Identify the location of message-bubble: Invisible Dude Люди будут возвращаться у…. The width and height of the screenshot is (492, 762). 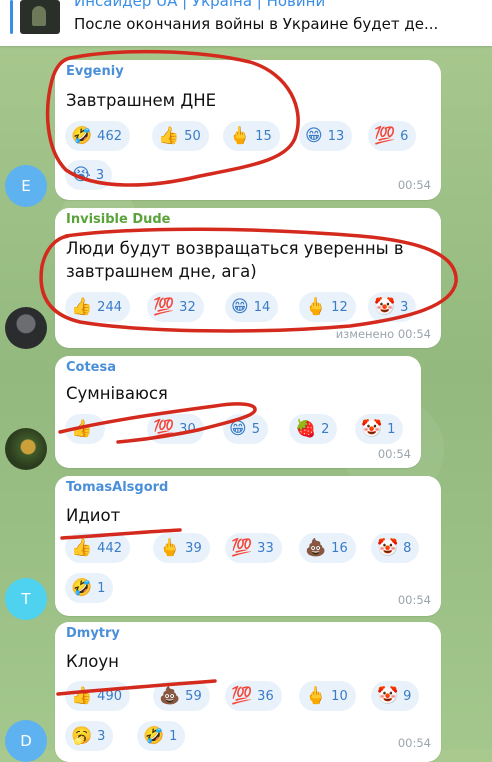
(248, 278).